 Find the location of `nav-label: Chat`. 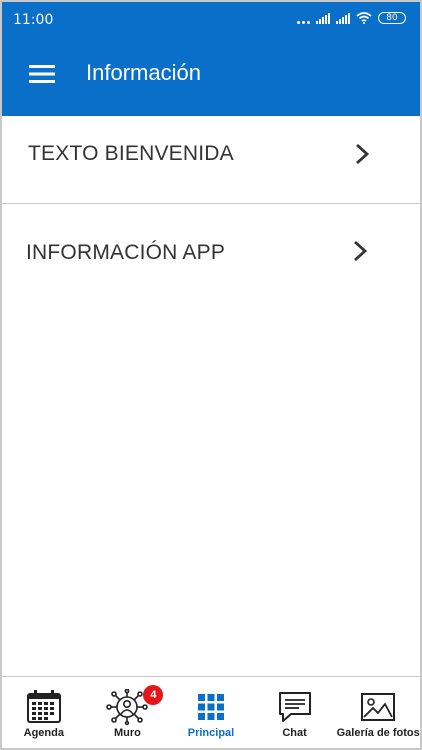

nav-label: Chat is located at coordinates (294, 733).